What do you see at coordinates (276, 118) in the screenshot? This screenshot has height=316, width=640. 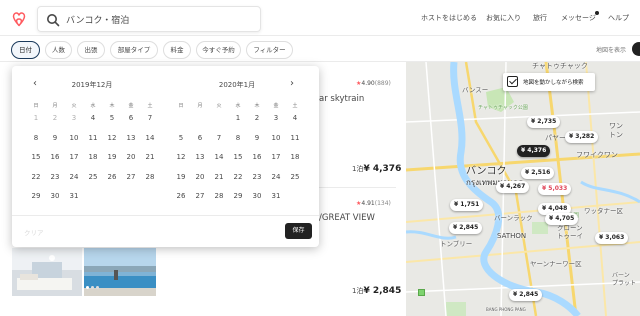 I see `calendar-day: 3` at bounding box center [276, 118].